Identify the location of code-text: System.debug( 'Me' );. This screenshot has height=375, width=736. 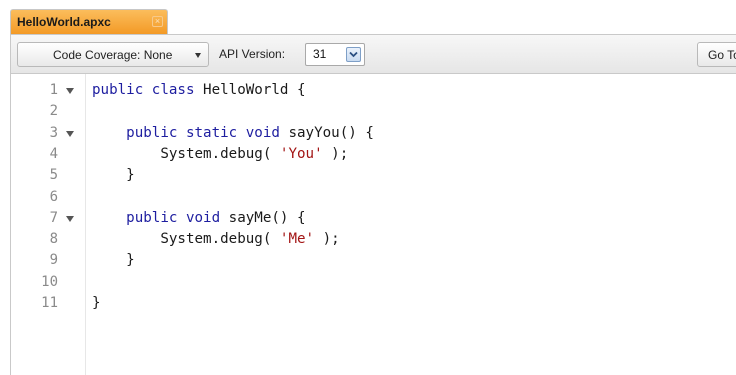
(216, 239).